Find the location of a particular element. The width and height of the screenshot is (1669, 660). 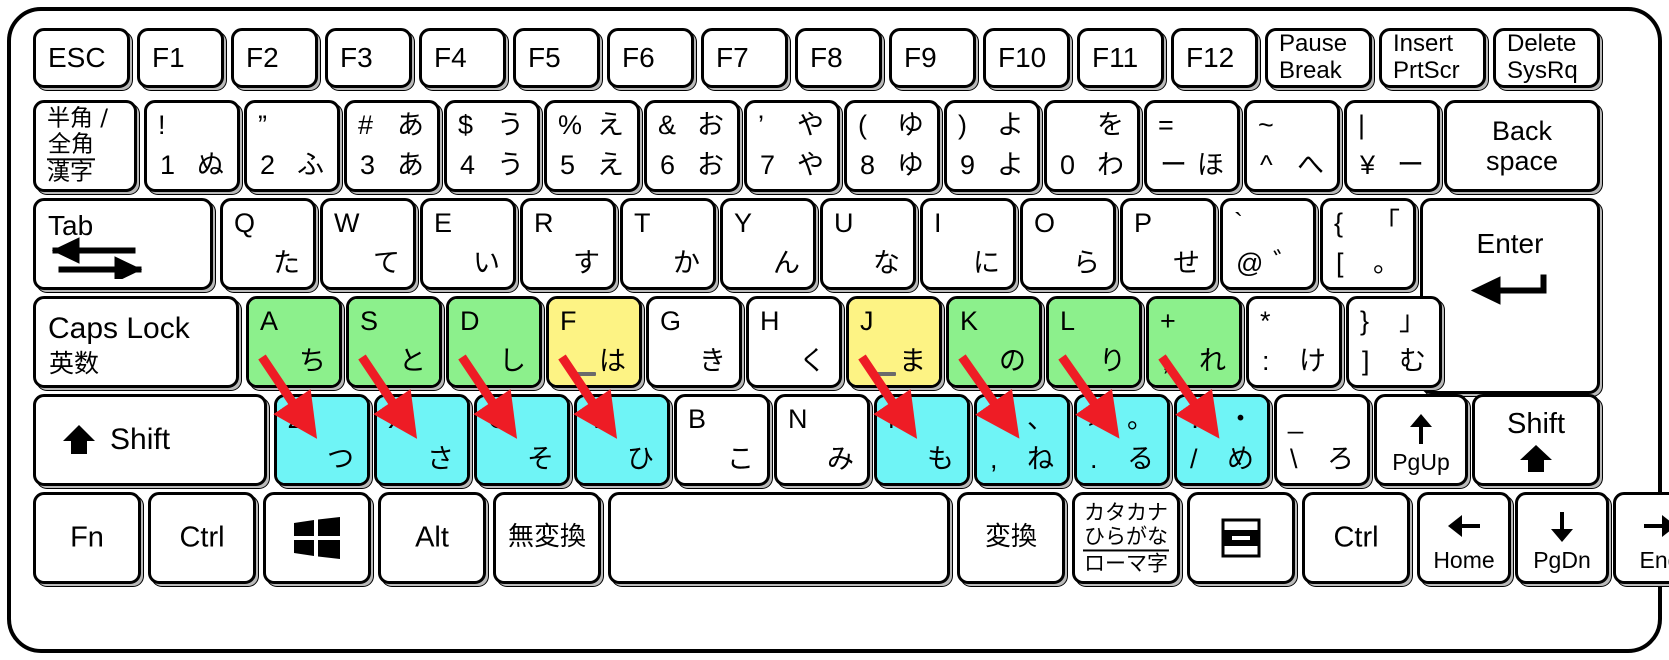

key-f8: F8 is located at coordinates (838, 58).